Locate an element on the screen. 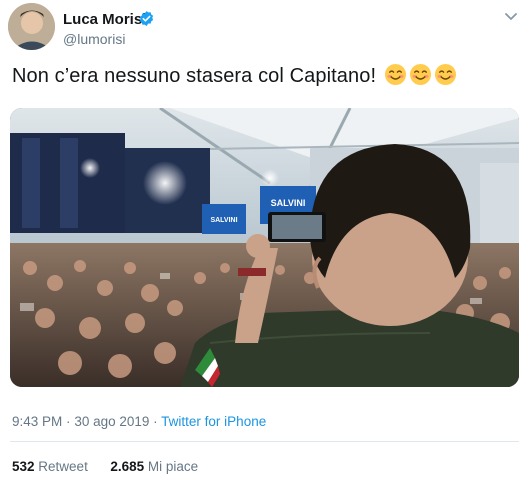  tweet-text: Non c’era nessuno stasera col Capitano! is located at coordinates (234, 75).